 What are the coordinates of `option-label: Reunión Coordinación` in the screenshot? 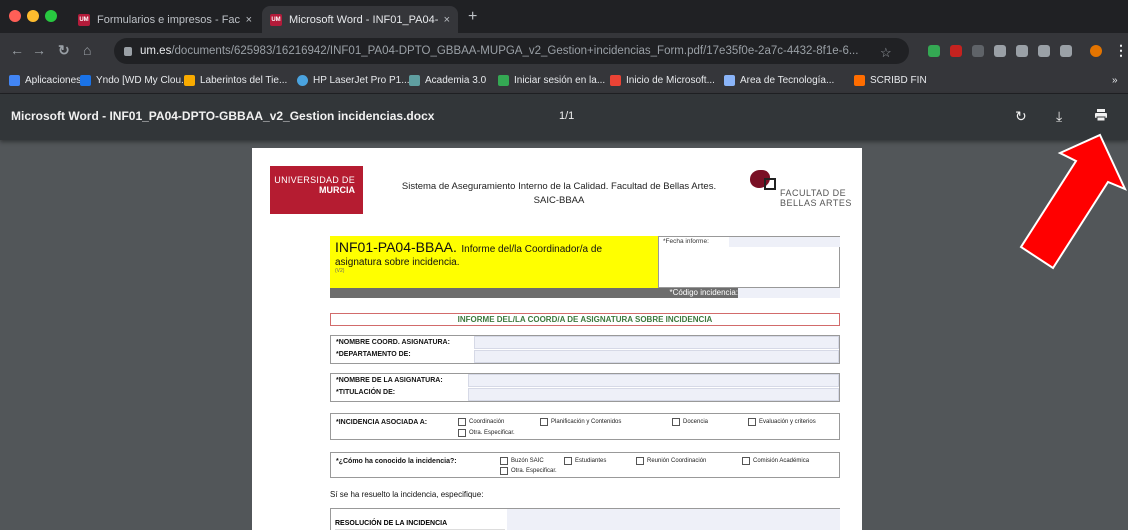 It's located at (677, 461).